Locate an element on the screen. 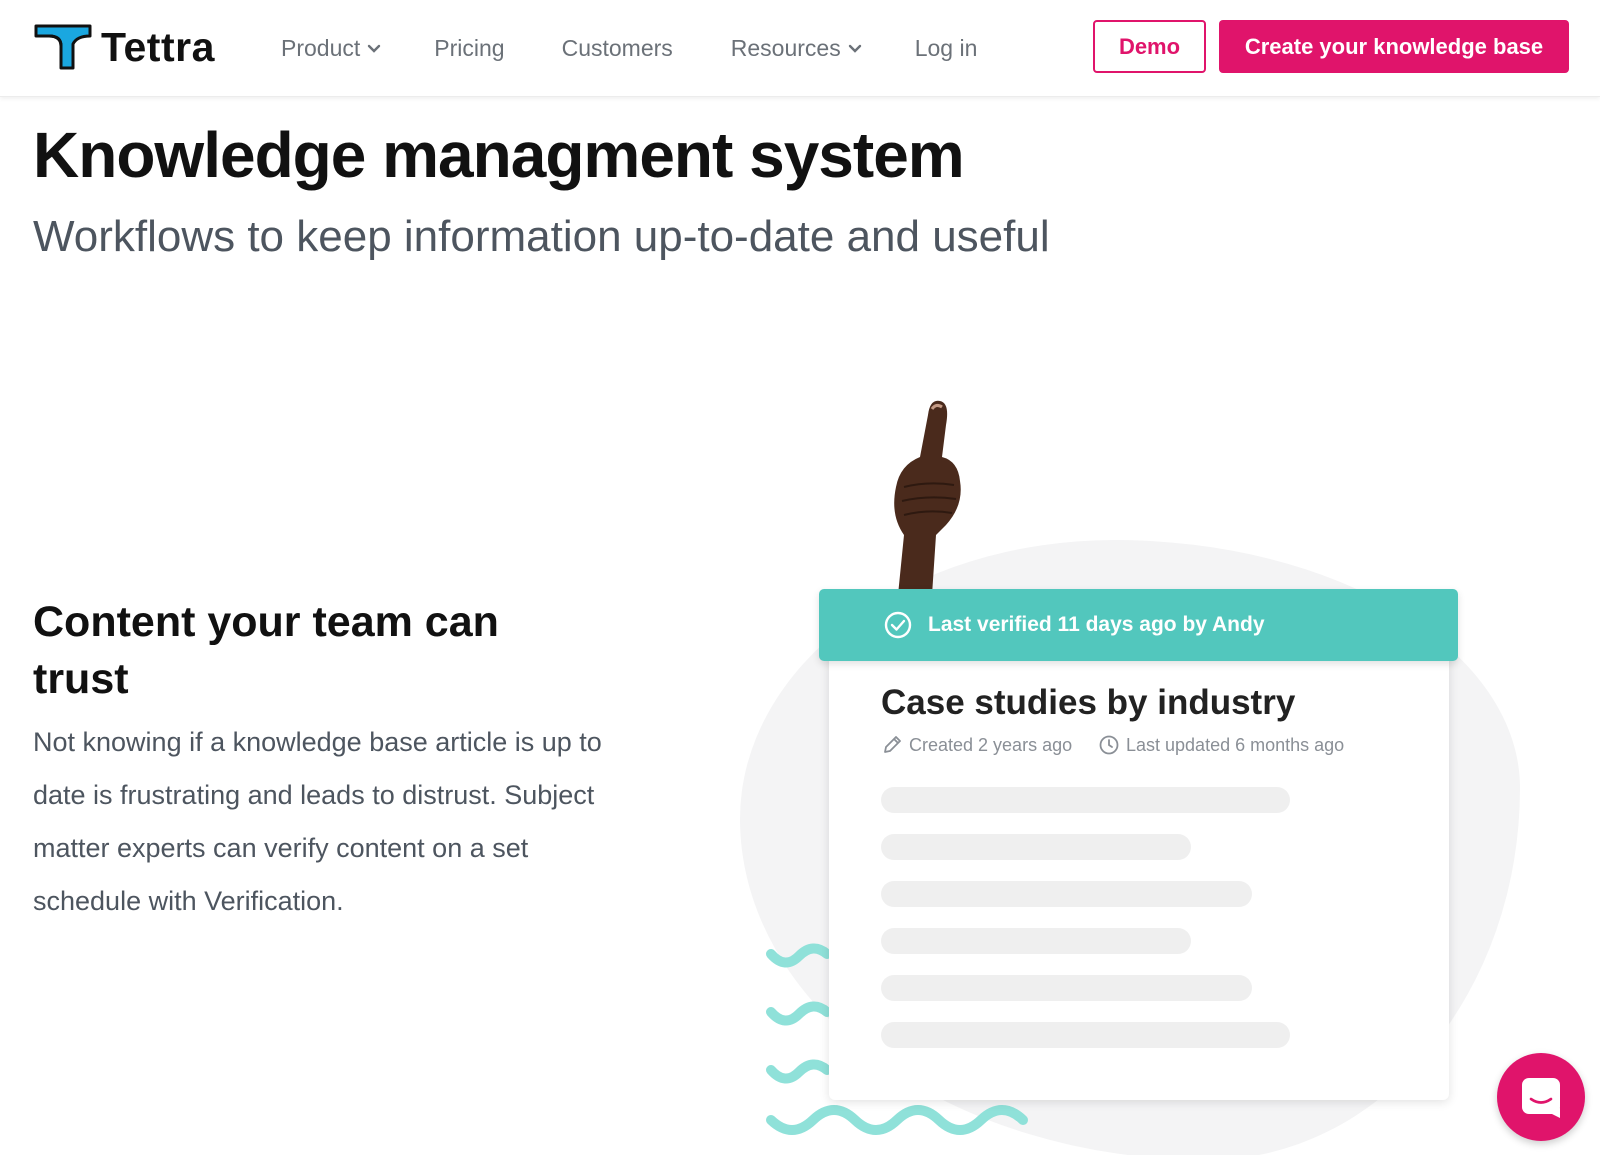 This screenshot has width=1600, height=1155. create-knowledge-base-button: Create your knowledge base is located at coordinates (1394, 46).